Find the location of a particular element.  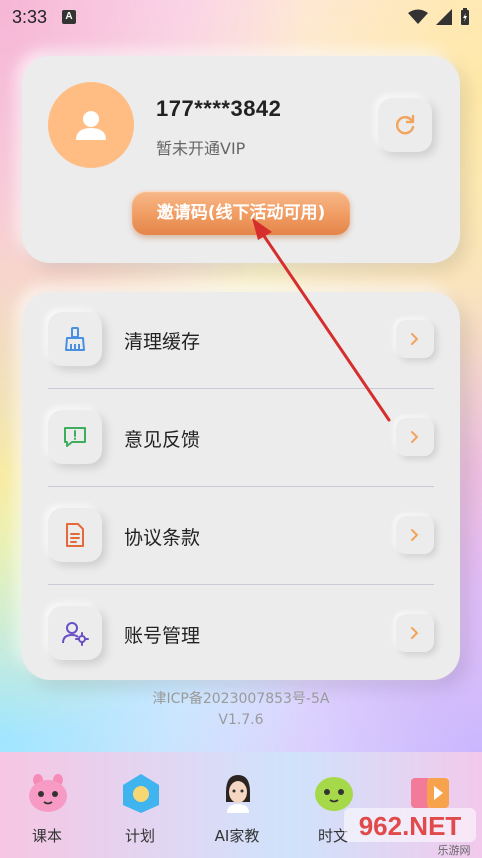

nav-item-plan: 计划 is located at coordinates (140, 808).